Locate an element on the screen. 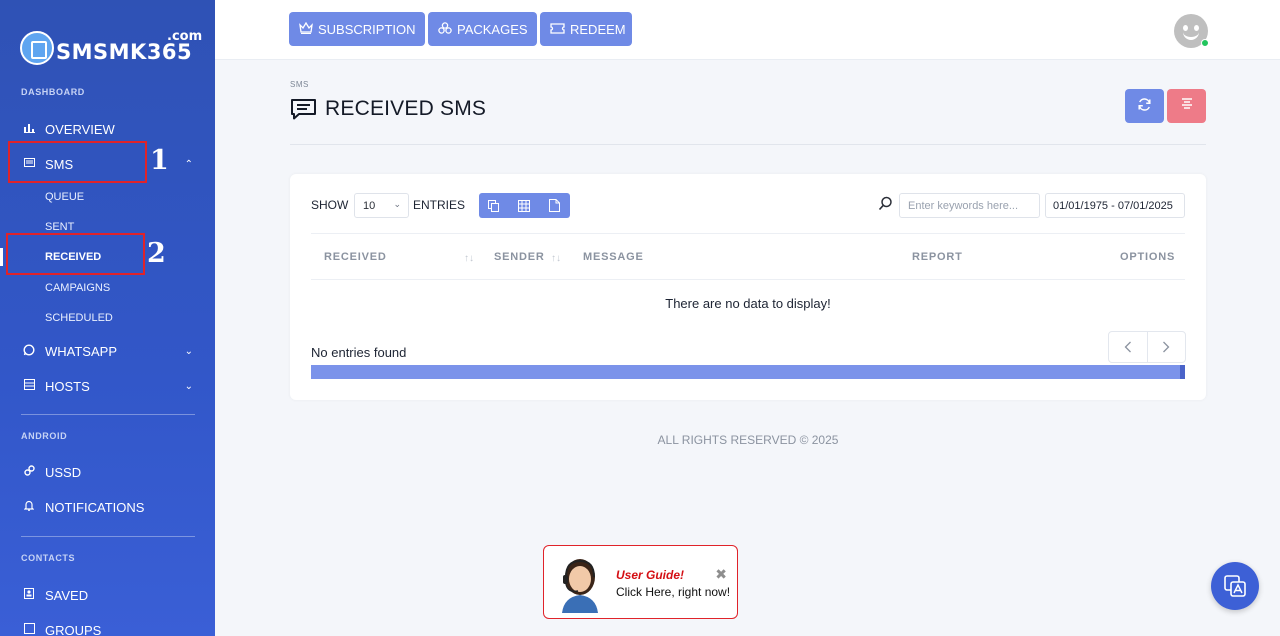 Image resolution: width=1280 pixels, height=636 pixels. copy-icon is located at coordinates (494, 205).